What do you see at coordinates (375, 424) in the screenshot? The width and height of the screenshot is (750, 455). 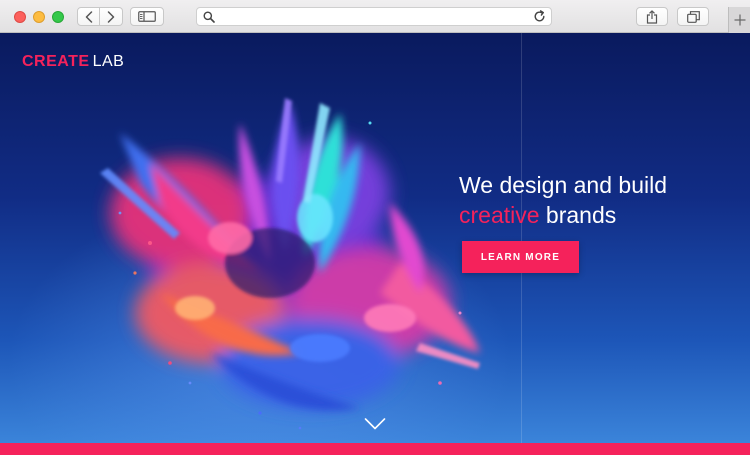 I see `chevron-down-icon` at bounding box center [375, 424].